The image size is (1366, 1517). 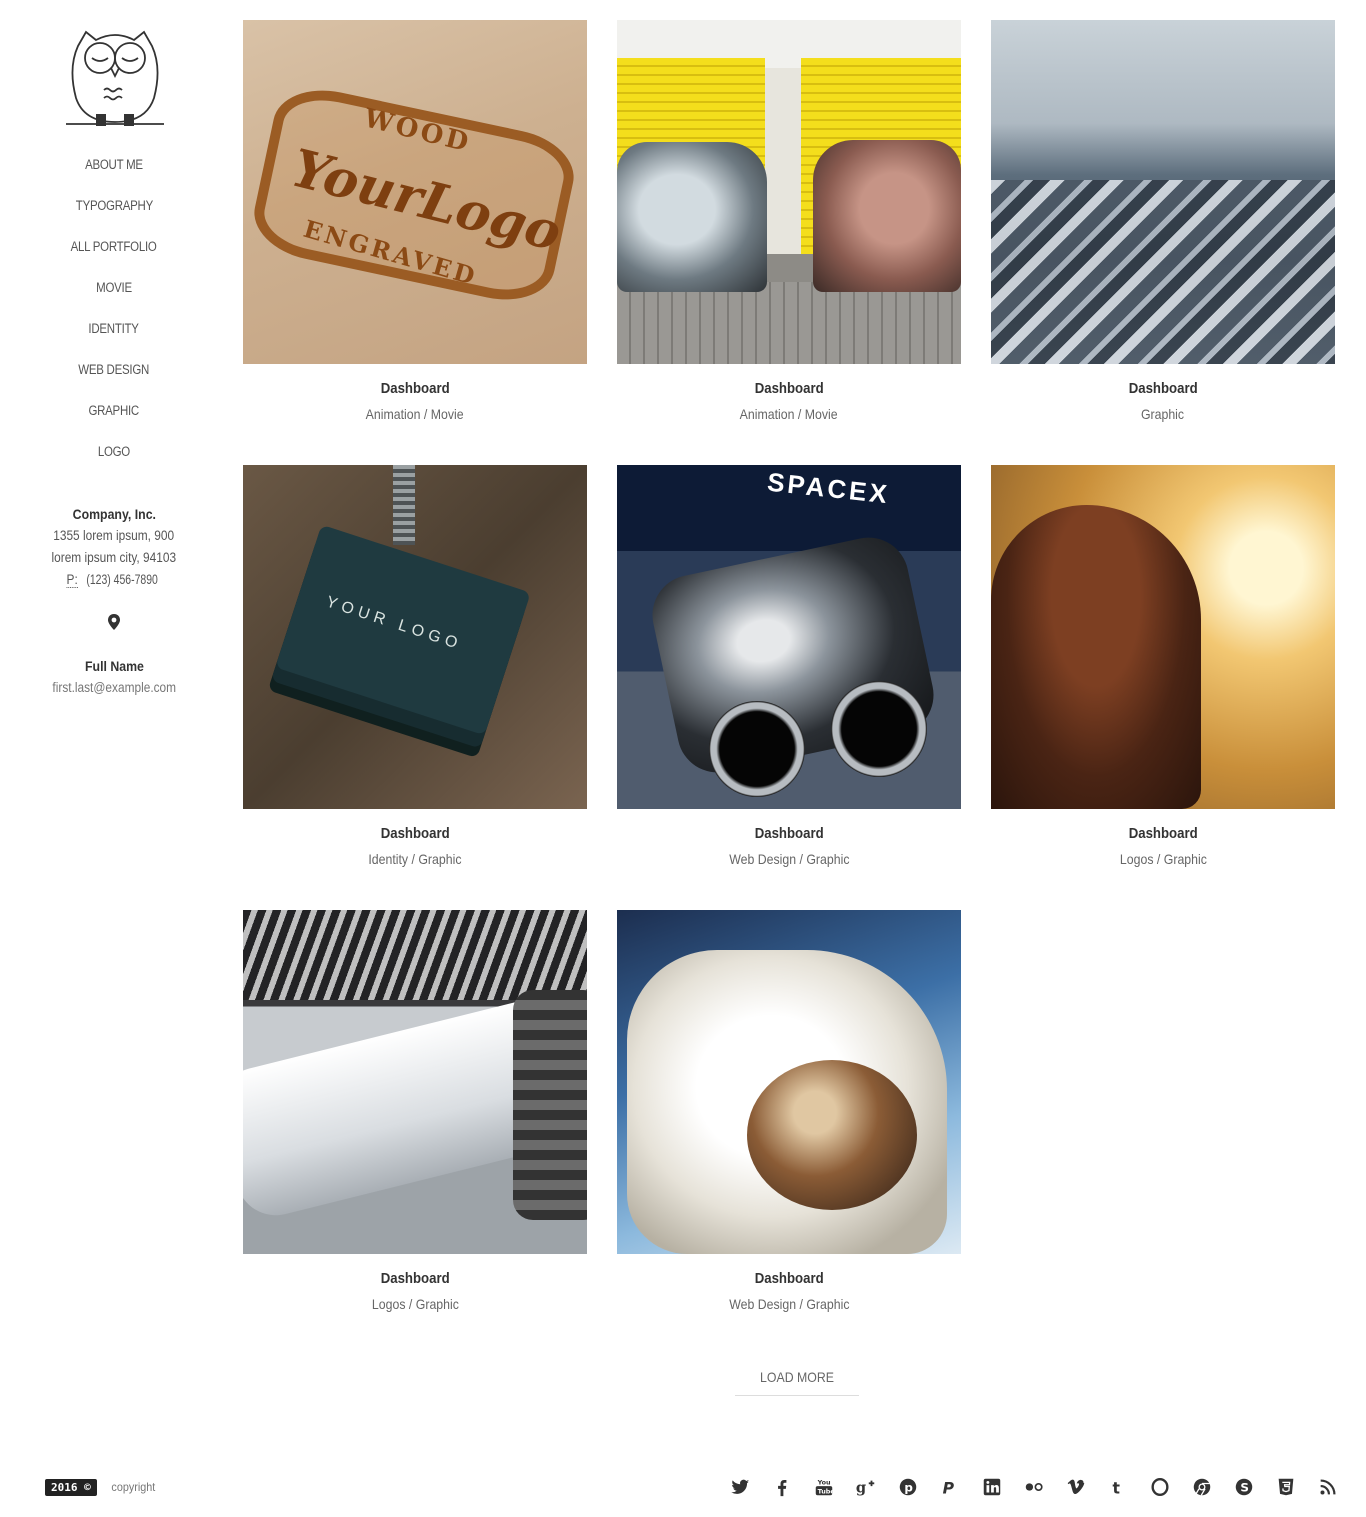 What do you see at coordinates (750, 1487) in the screenshot?
I see `twitter-icon` at bounding box center [750, 1487].